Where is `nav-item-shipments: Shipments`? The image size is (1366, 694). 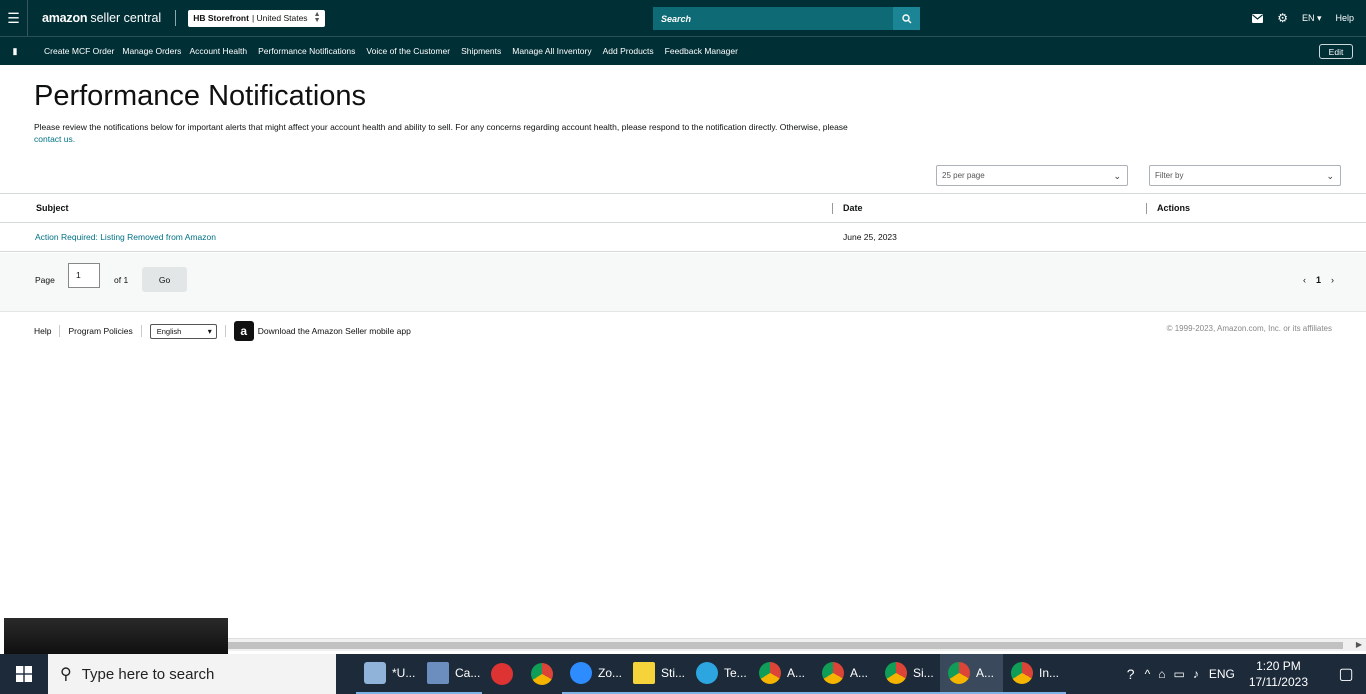 nav-item-shipments: Shipments is located at coordinates (481, 51).